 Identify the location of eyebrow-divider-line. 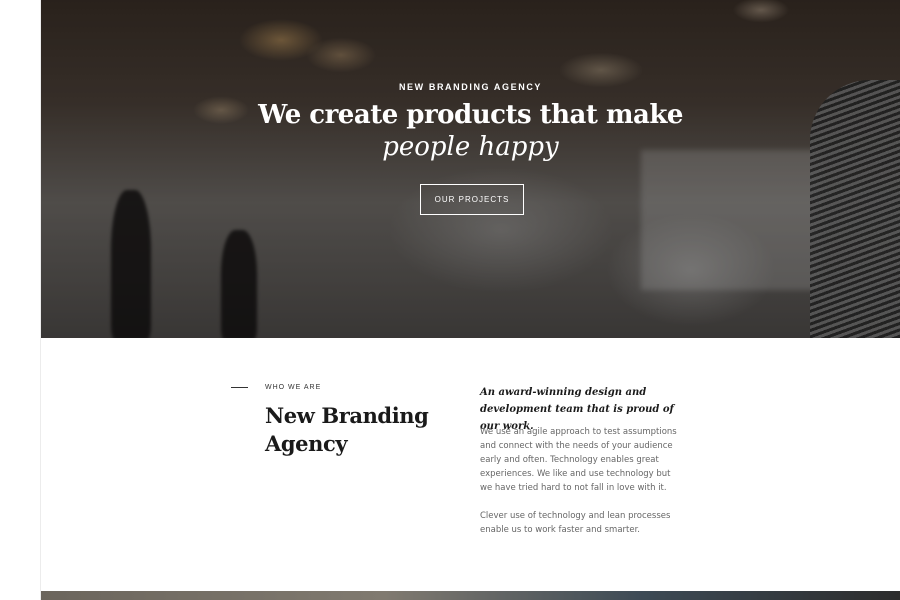
(239, 387).